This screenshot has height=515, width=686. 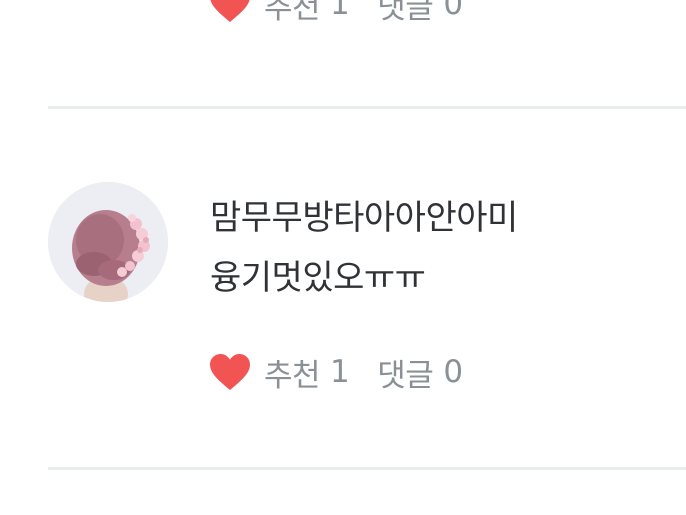 I want to click on comment-text: 맘무무방타아아안아미 융기멋있오ㅠㅠ, so click(x=420, y=248).